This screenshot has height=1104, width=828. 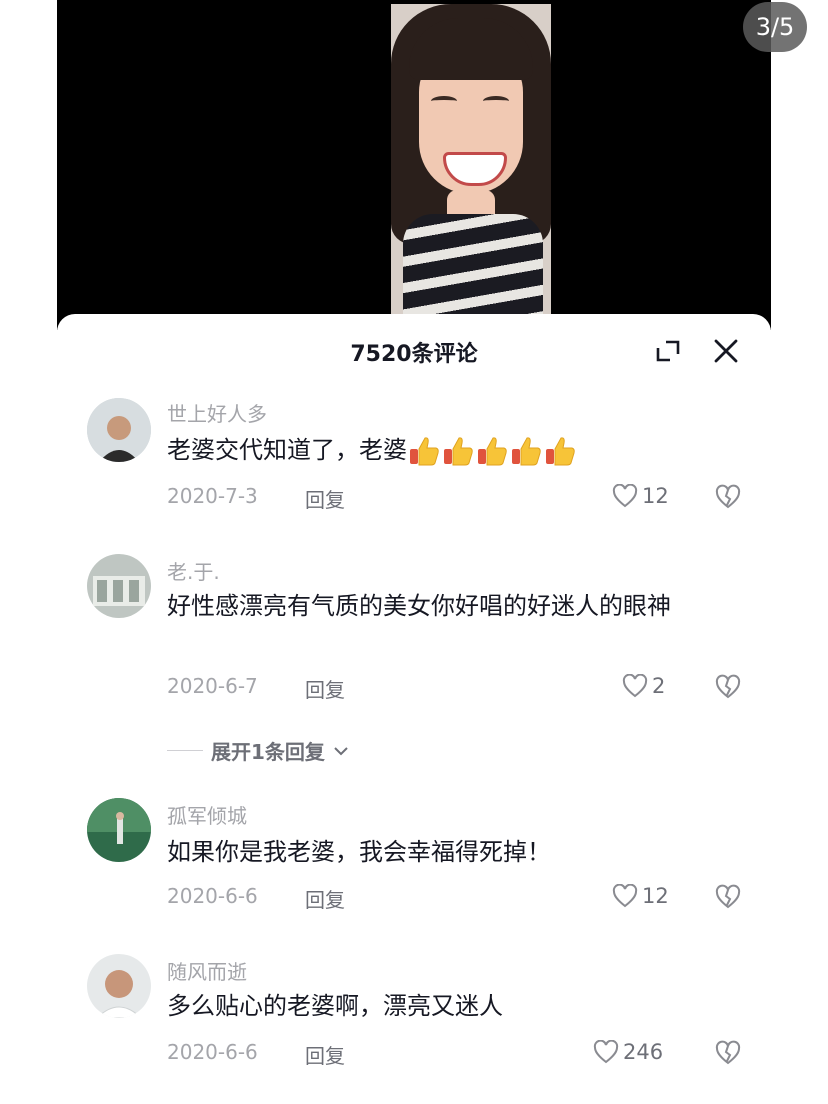 I want to click on divider, so click(x=185, y=750).